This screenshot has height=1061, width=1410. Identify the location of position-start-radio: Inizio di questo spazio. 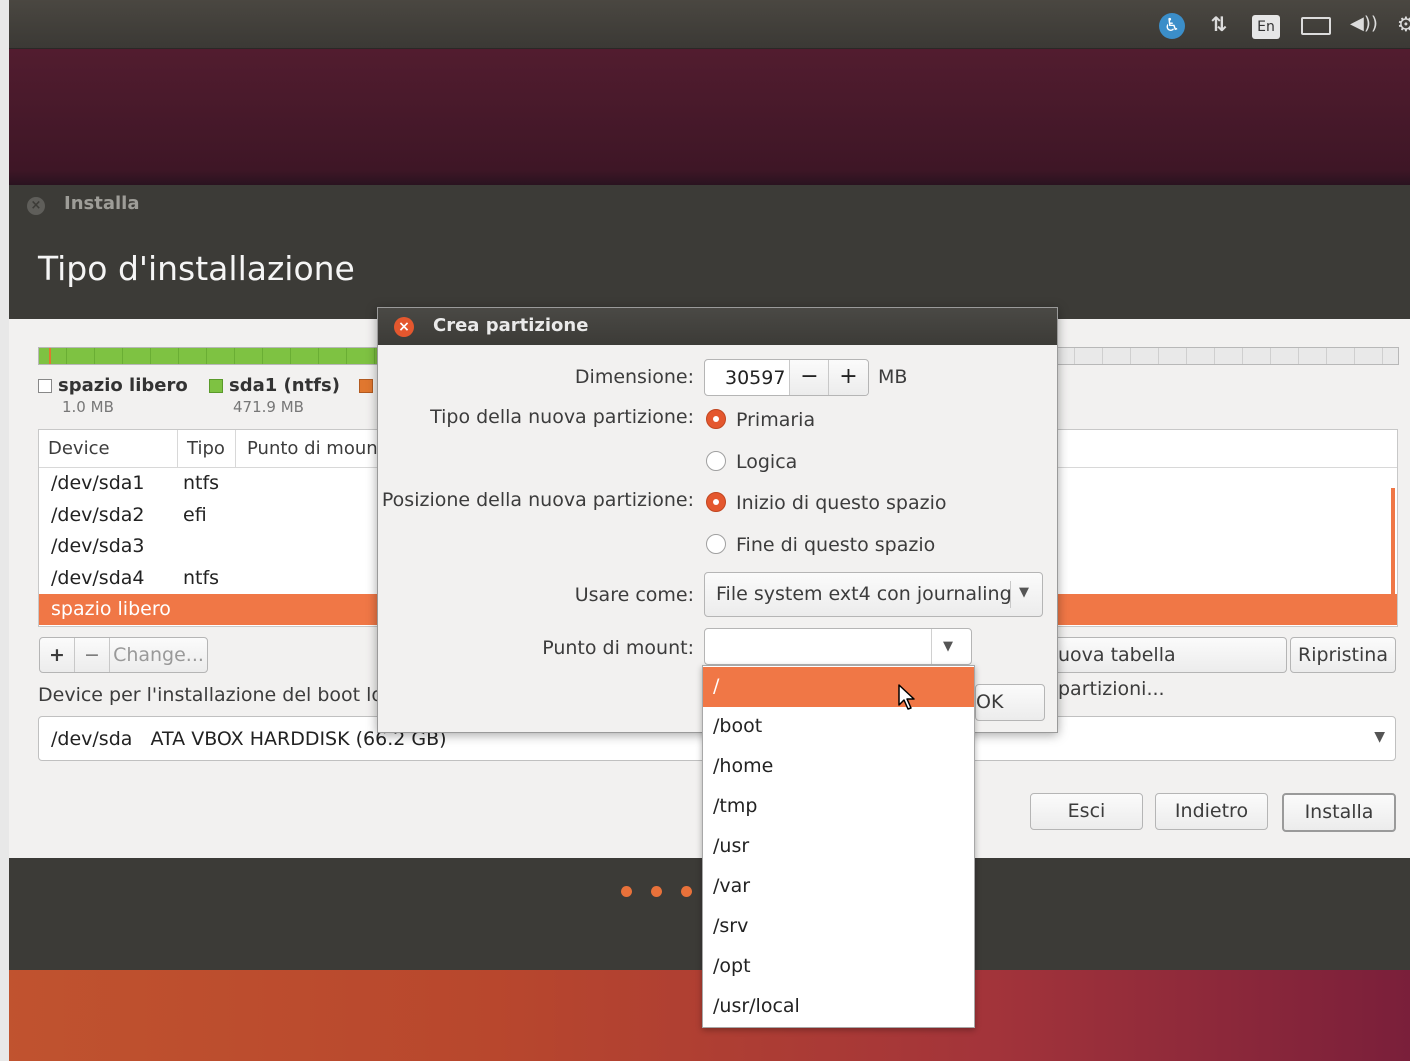
(826, 502).